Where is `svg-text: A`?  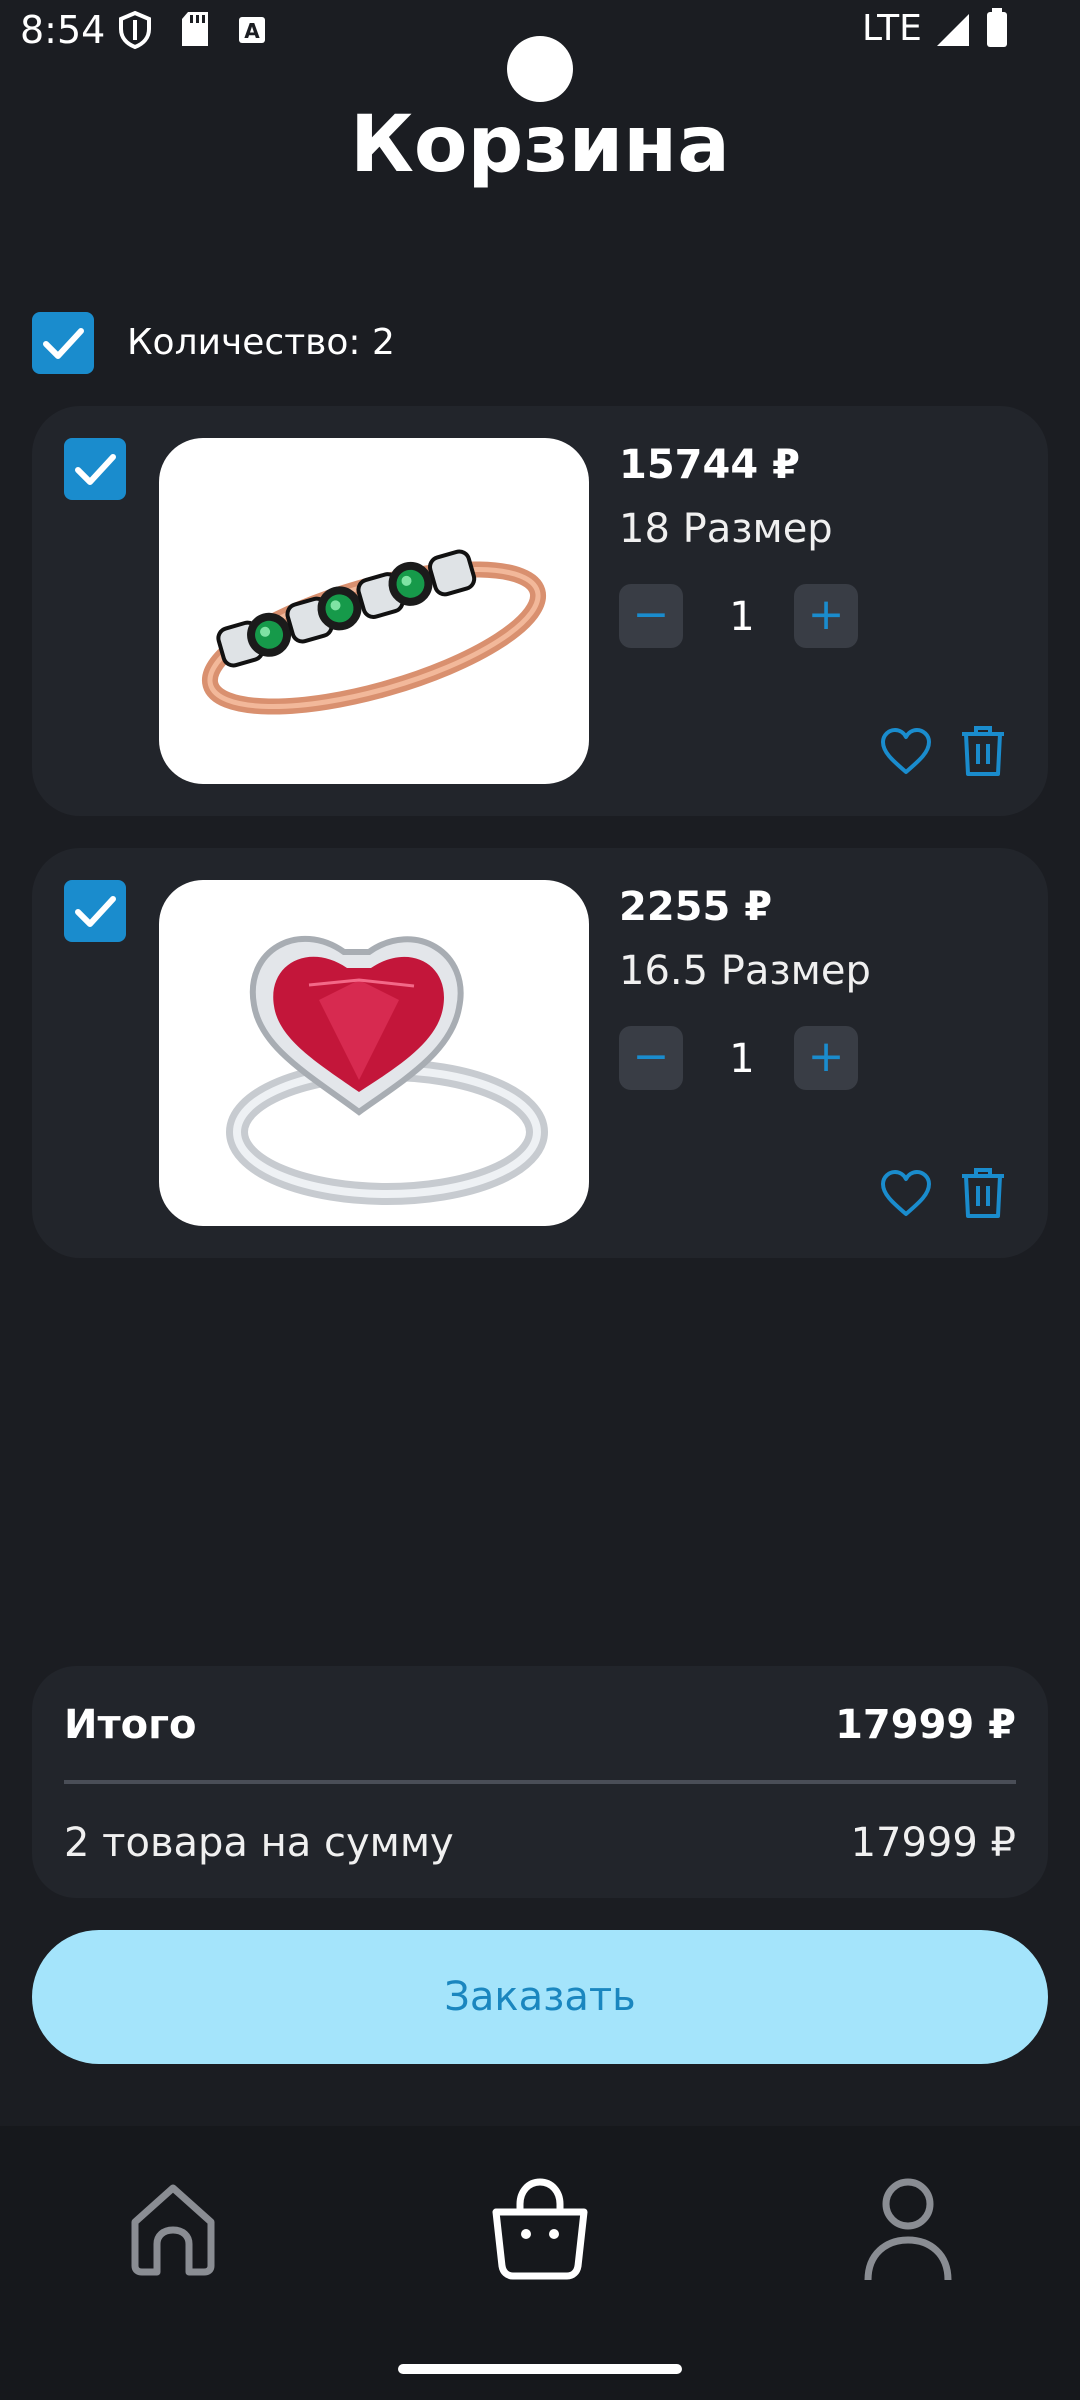 svg-text: A is located at coordinates (252, 31).